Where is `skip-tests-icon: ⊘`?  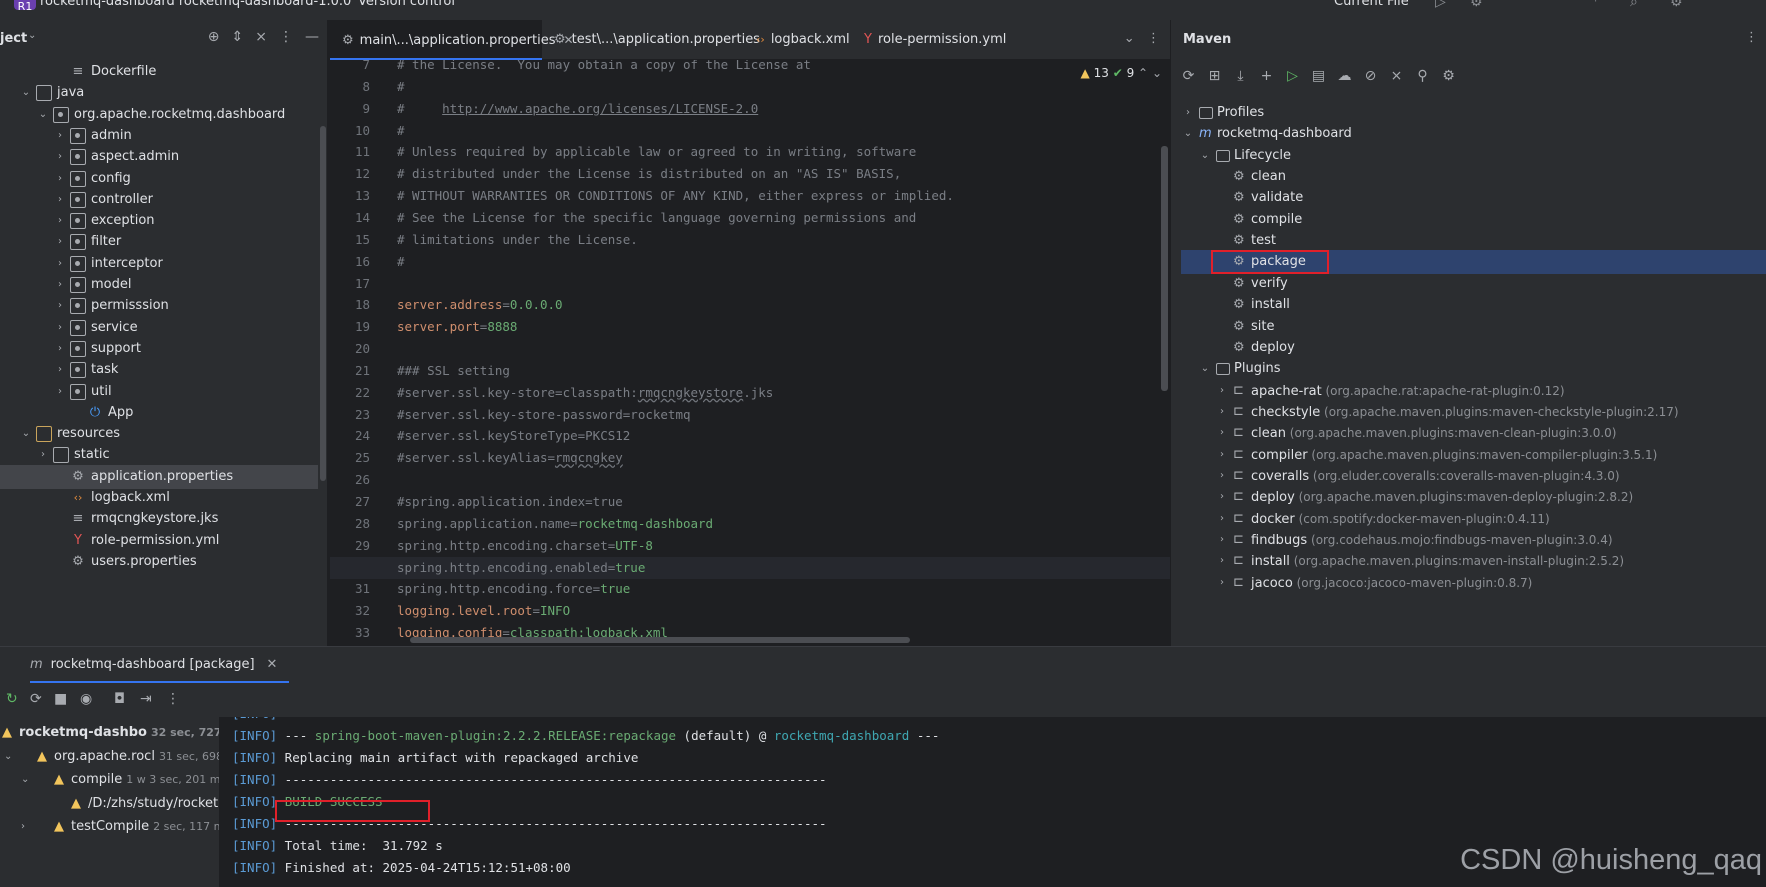 skip-tests-icon: ⊘ is located at coordinates (1370, 80).